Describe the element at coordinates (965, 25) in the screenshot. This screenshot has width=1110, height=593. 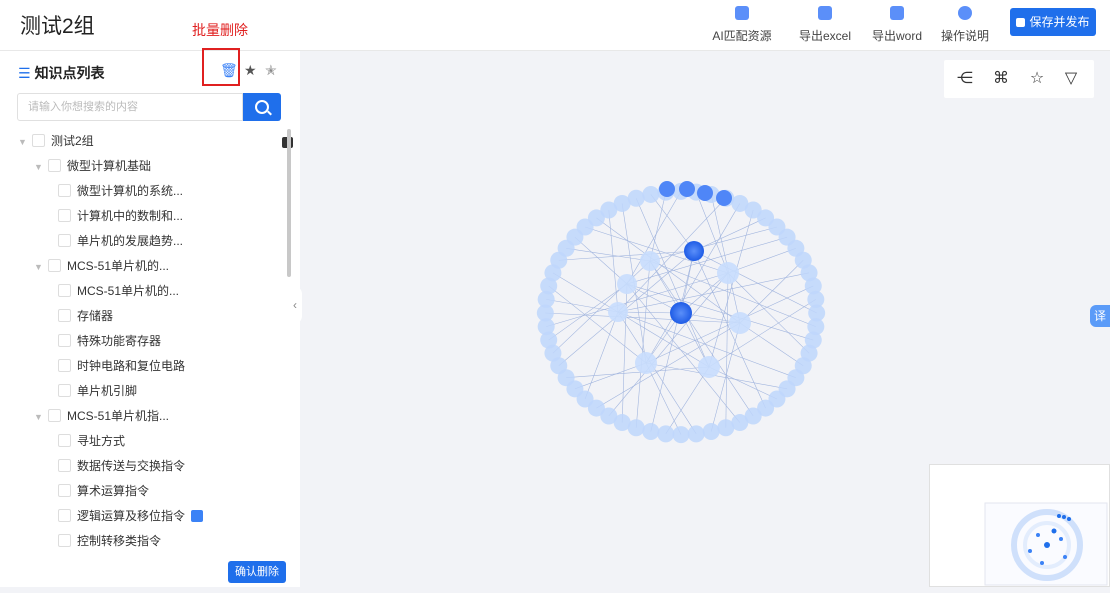
I see `instructions-button: 操作说明` at that location.